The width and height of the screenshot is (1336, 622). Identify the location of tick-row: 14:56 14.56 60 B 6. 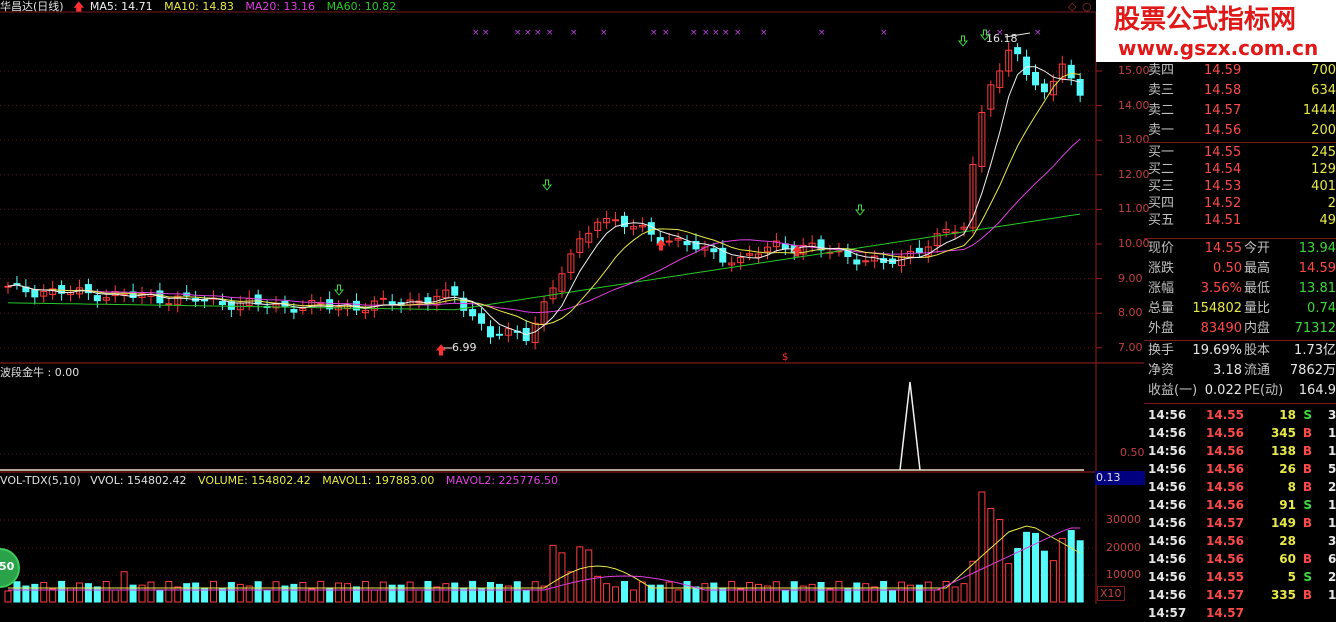
(1240, 559).